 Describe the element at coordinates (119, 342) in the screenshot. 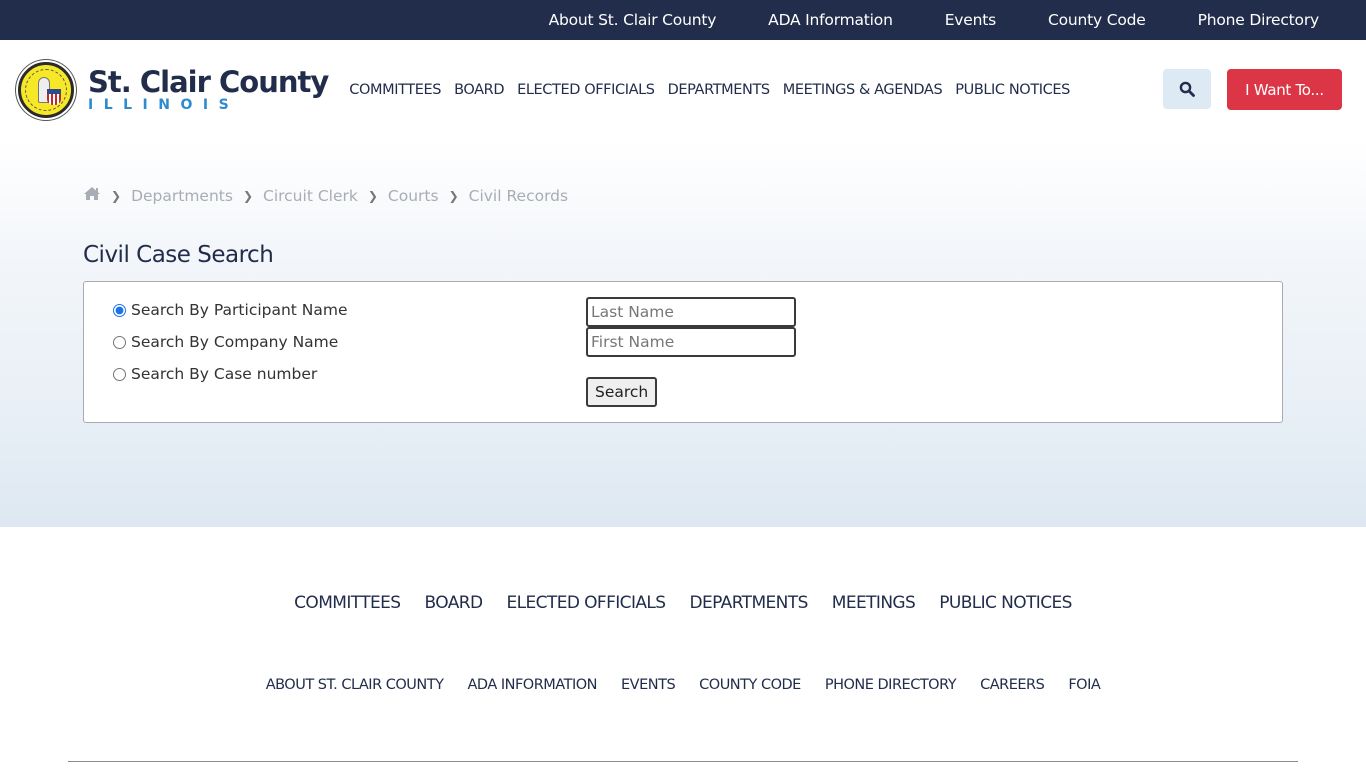

I see `radio-company-name` at that location.